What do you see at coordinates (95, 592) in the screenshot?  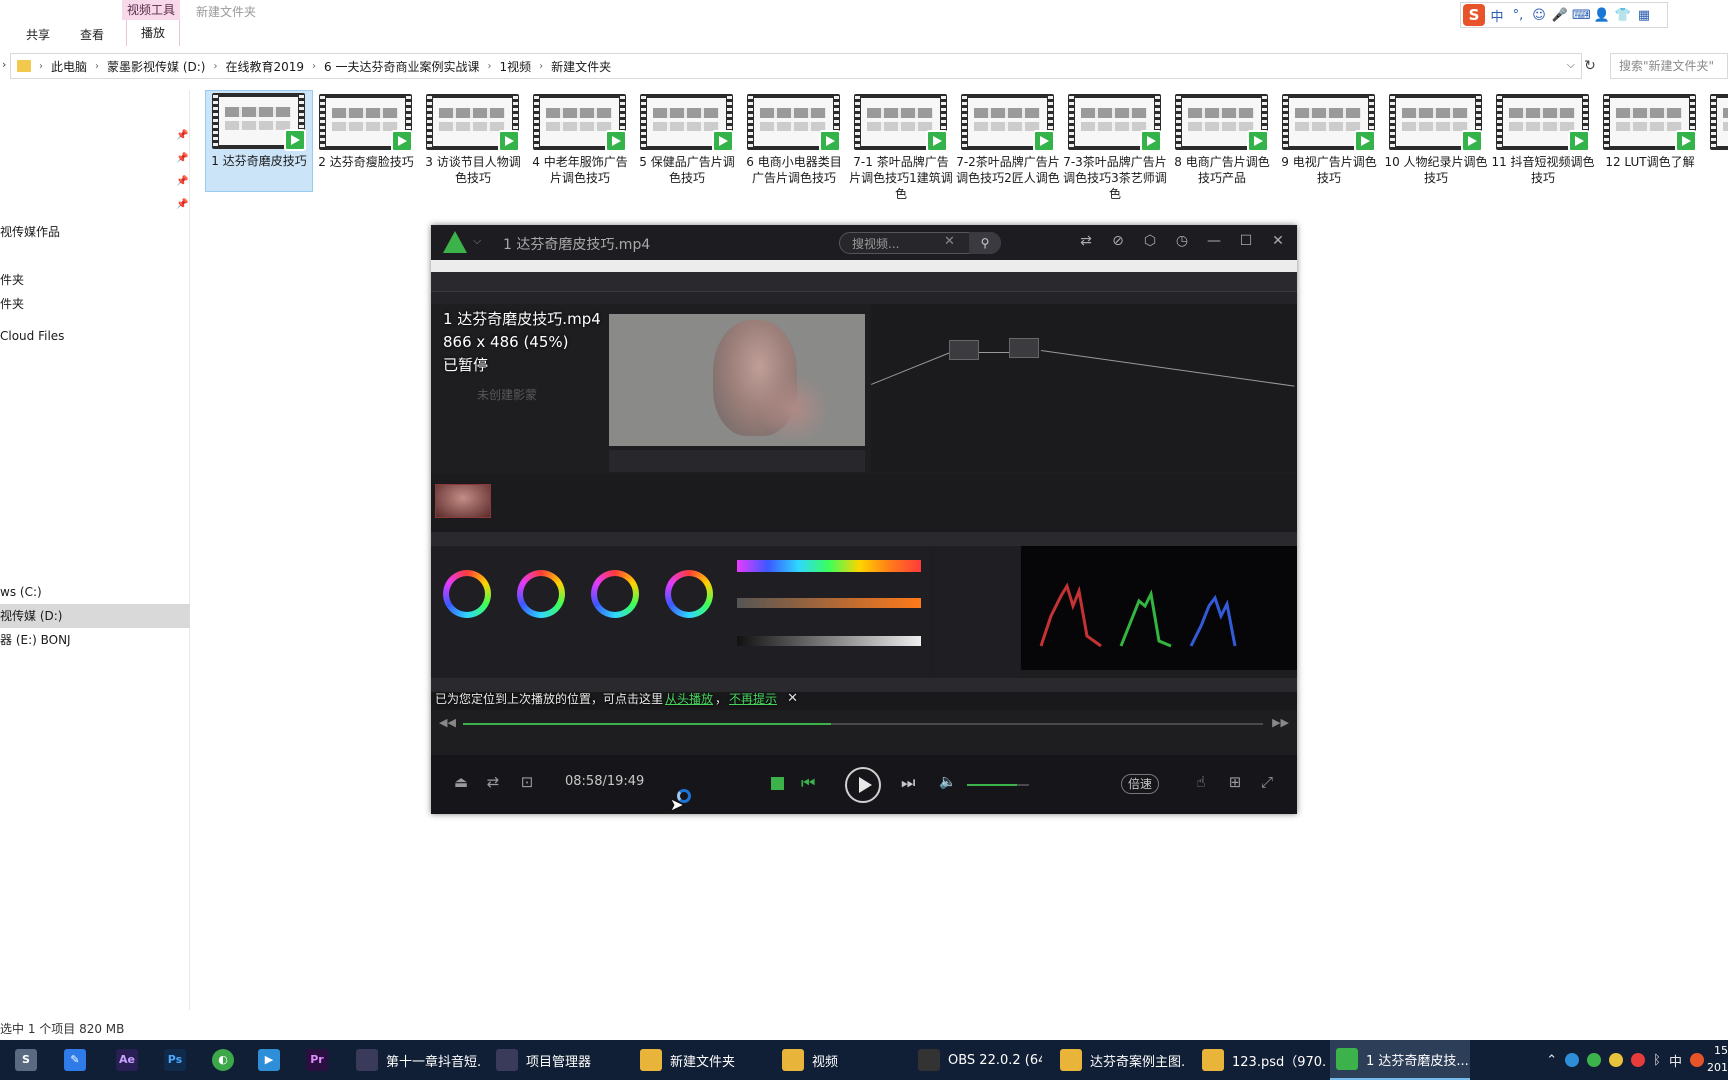 I see `sidebar-item-drive-c: ws (C:)` at bounding box center [95, 592].